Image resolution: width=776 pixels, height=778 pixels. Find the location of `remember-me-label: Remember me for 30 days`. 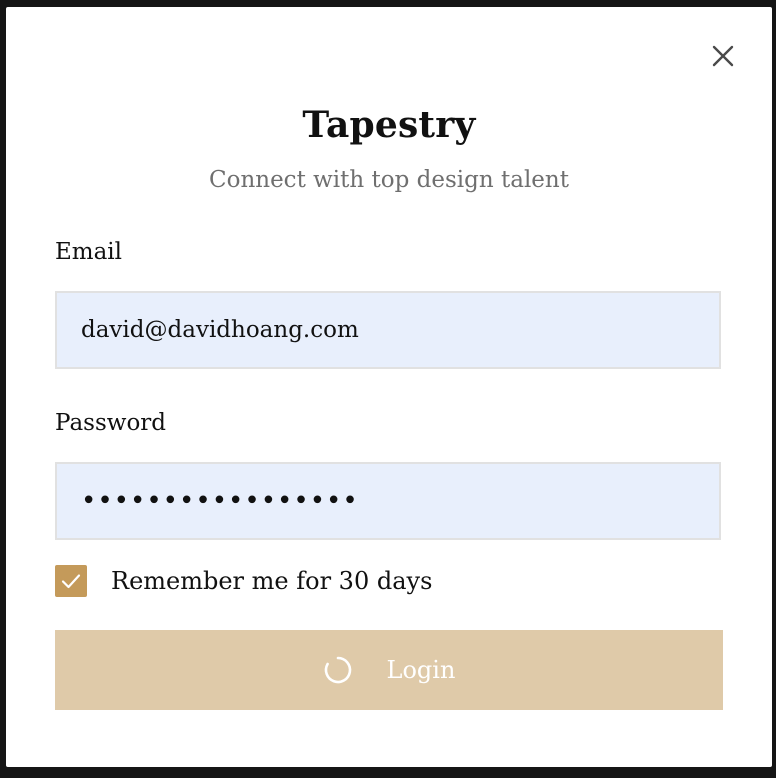

remember-me-label: Remember me for 30 days is located at coordinates (272, 581).